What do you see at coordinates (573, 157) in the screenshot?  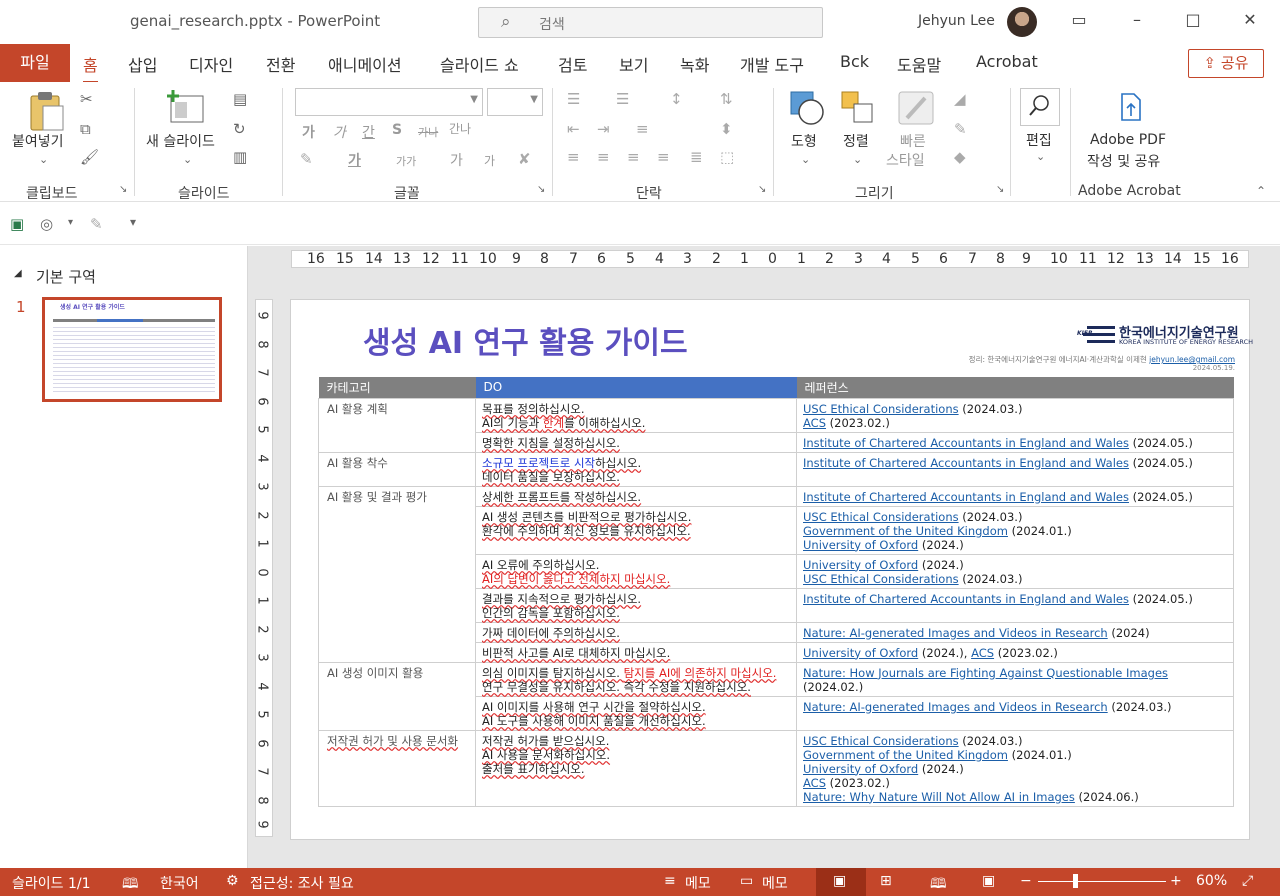 I see `align-left-icon: ≡` at bounding box center [573, 157].